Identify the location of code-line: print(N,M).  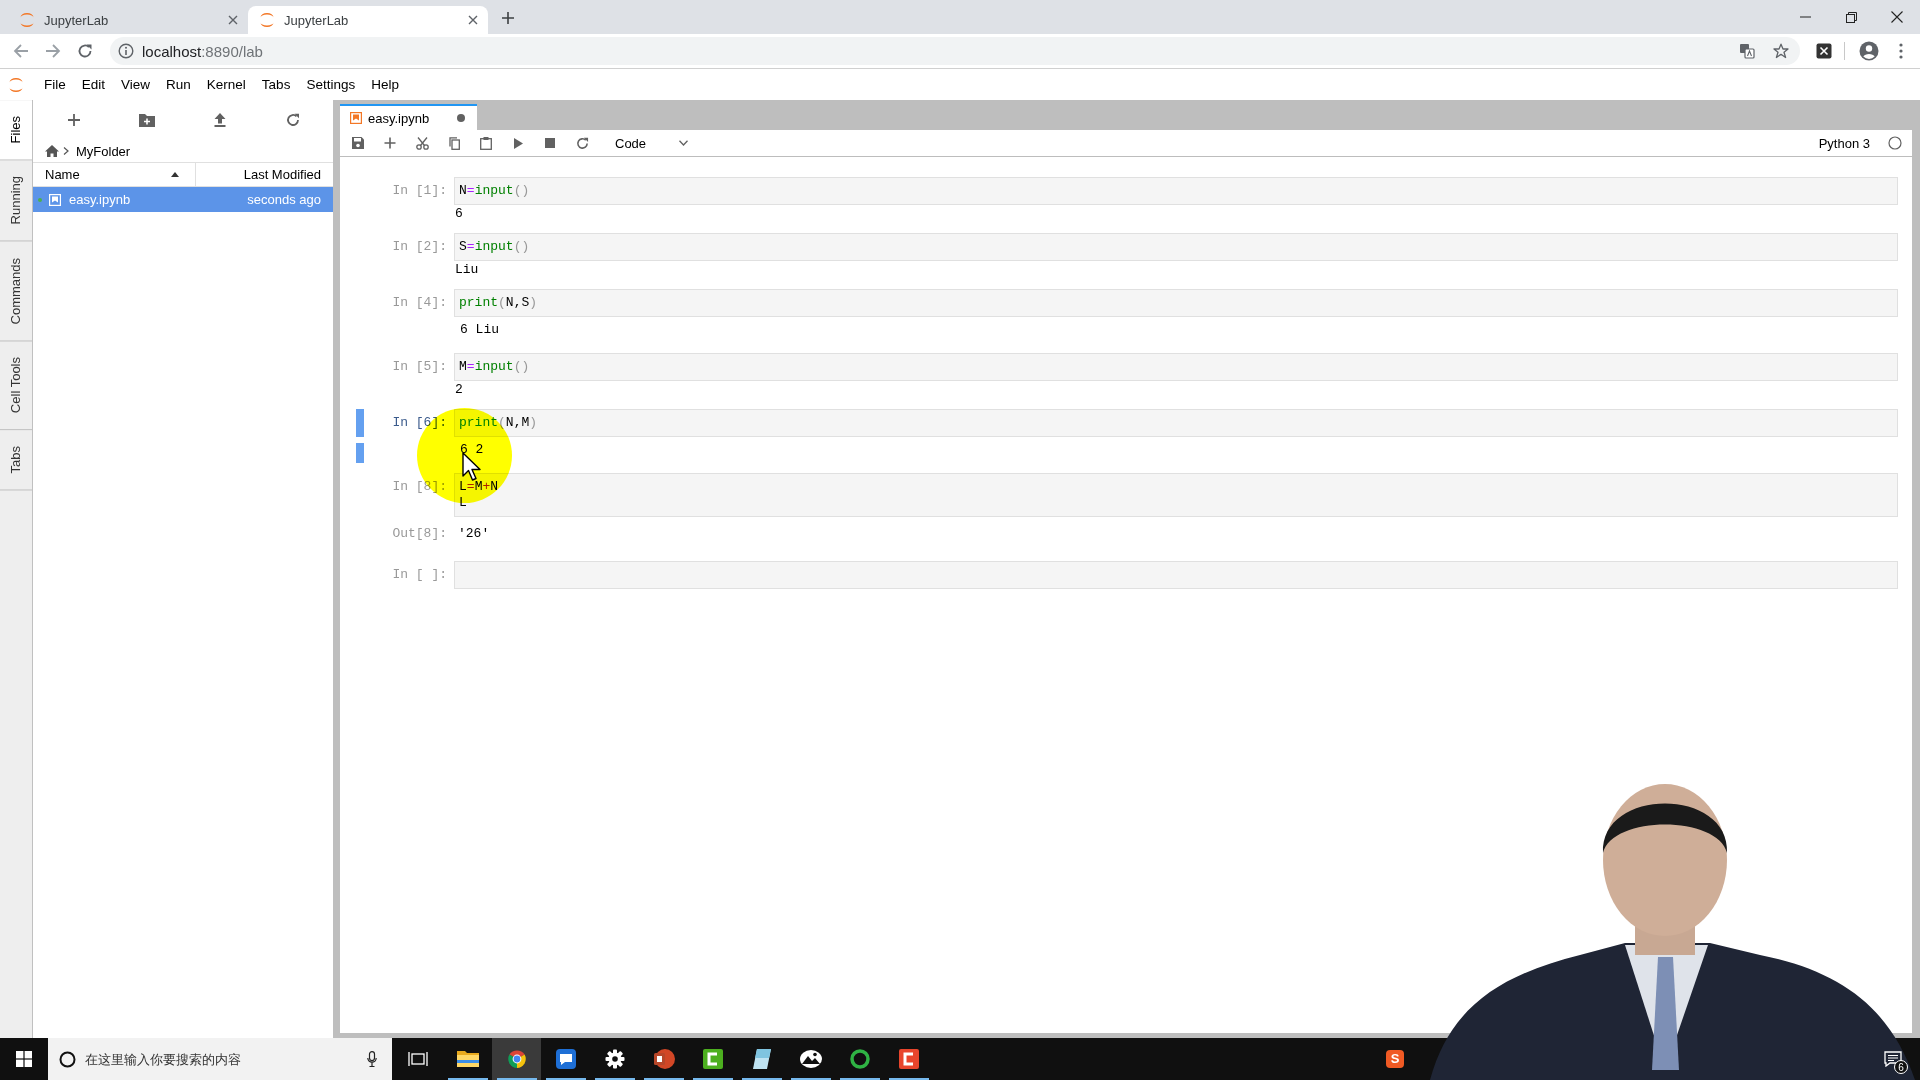
(498, 423).